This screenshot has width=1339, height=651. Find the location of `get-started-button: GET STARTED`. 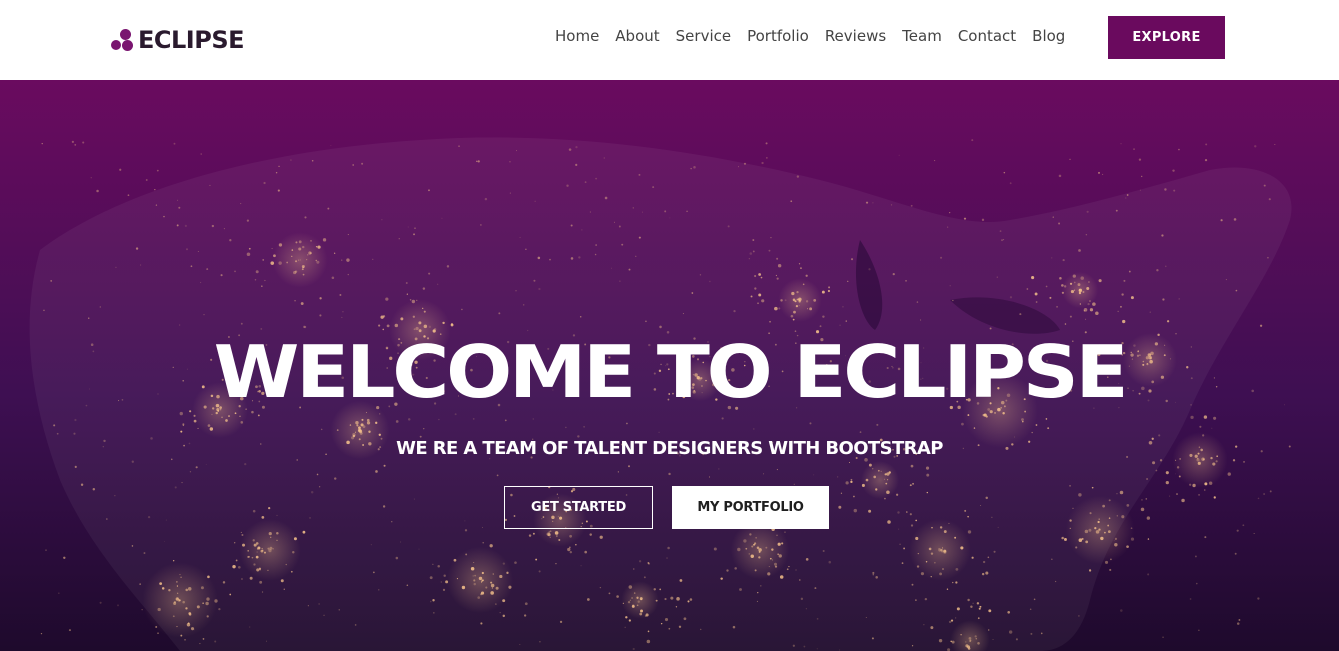

get-started-button: GET STARTED is located at coordinates (578, 507).